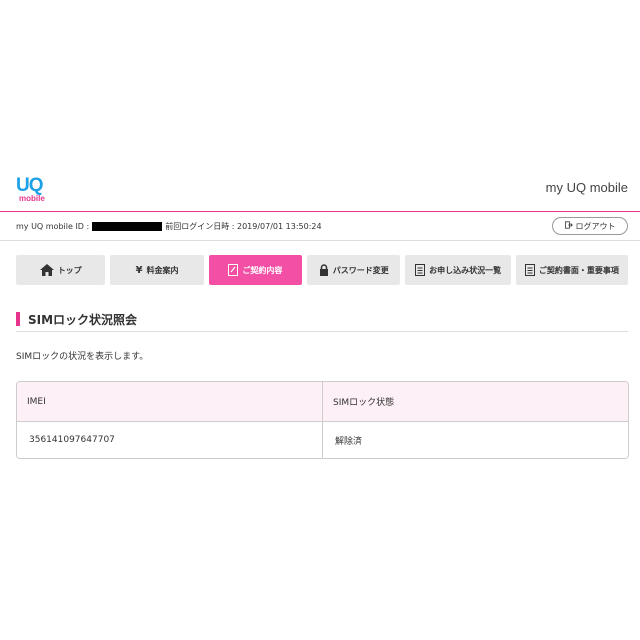 The image size is (640, 640). I want to click on site-title: my UQ mobile, so click(586, 187).